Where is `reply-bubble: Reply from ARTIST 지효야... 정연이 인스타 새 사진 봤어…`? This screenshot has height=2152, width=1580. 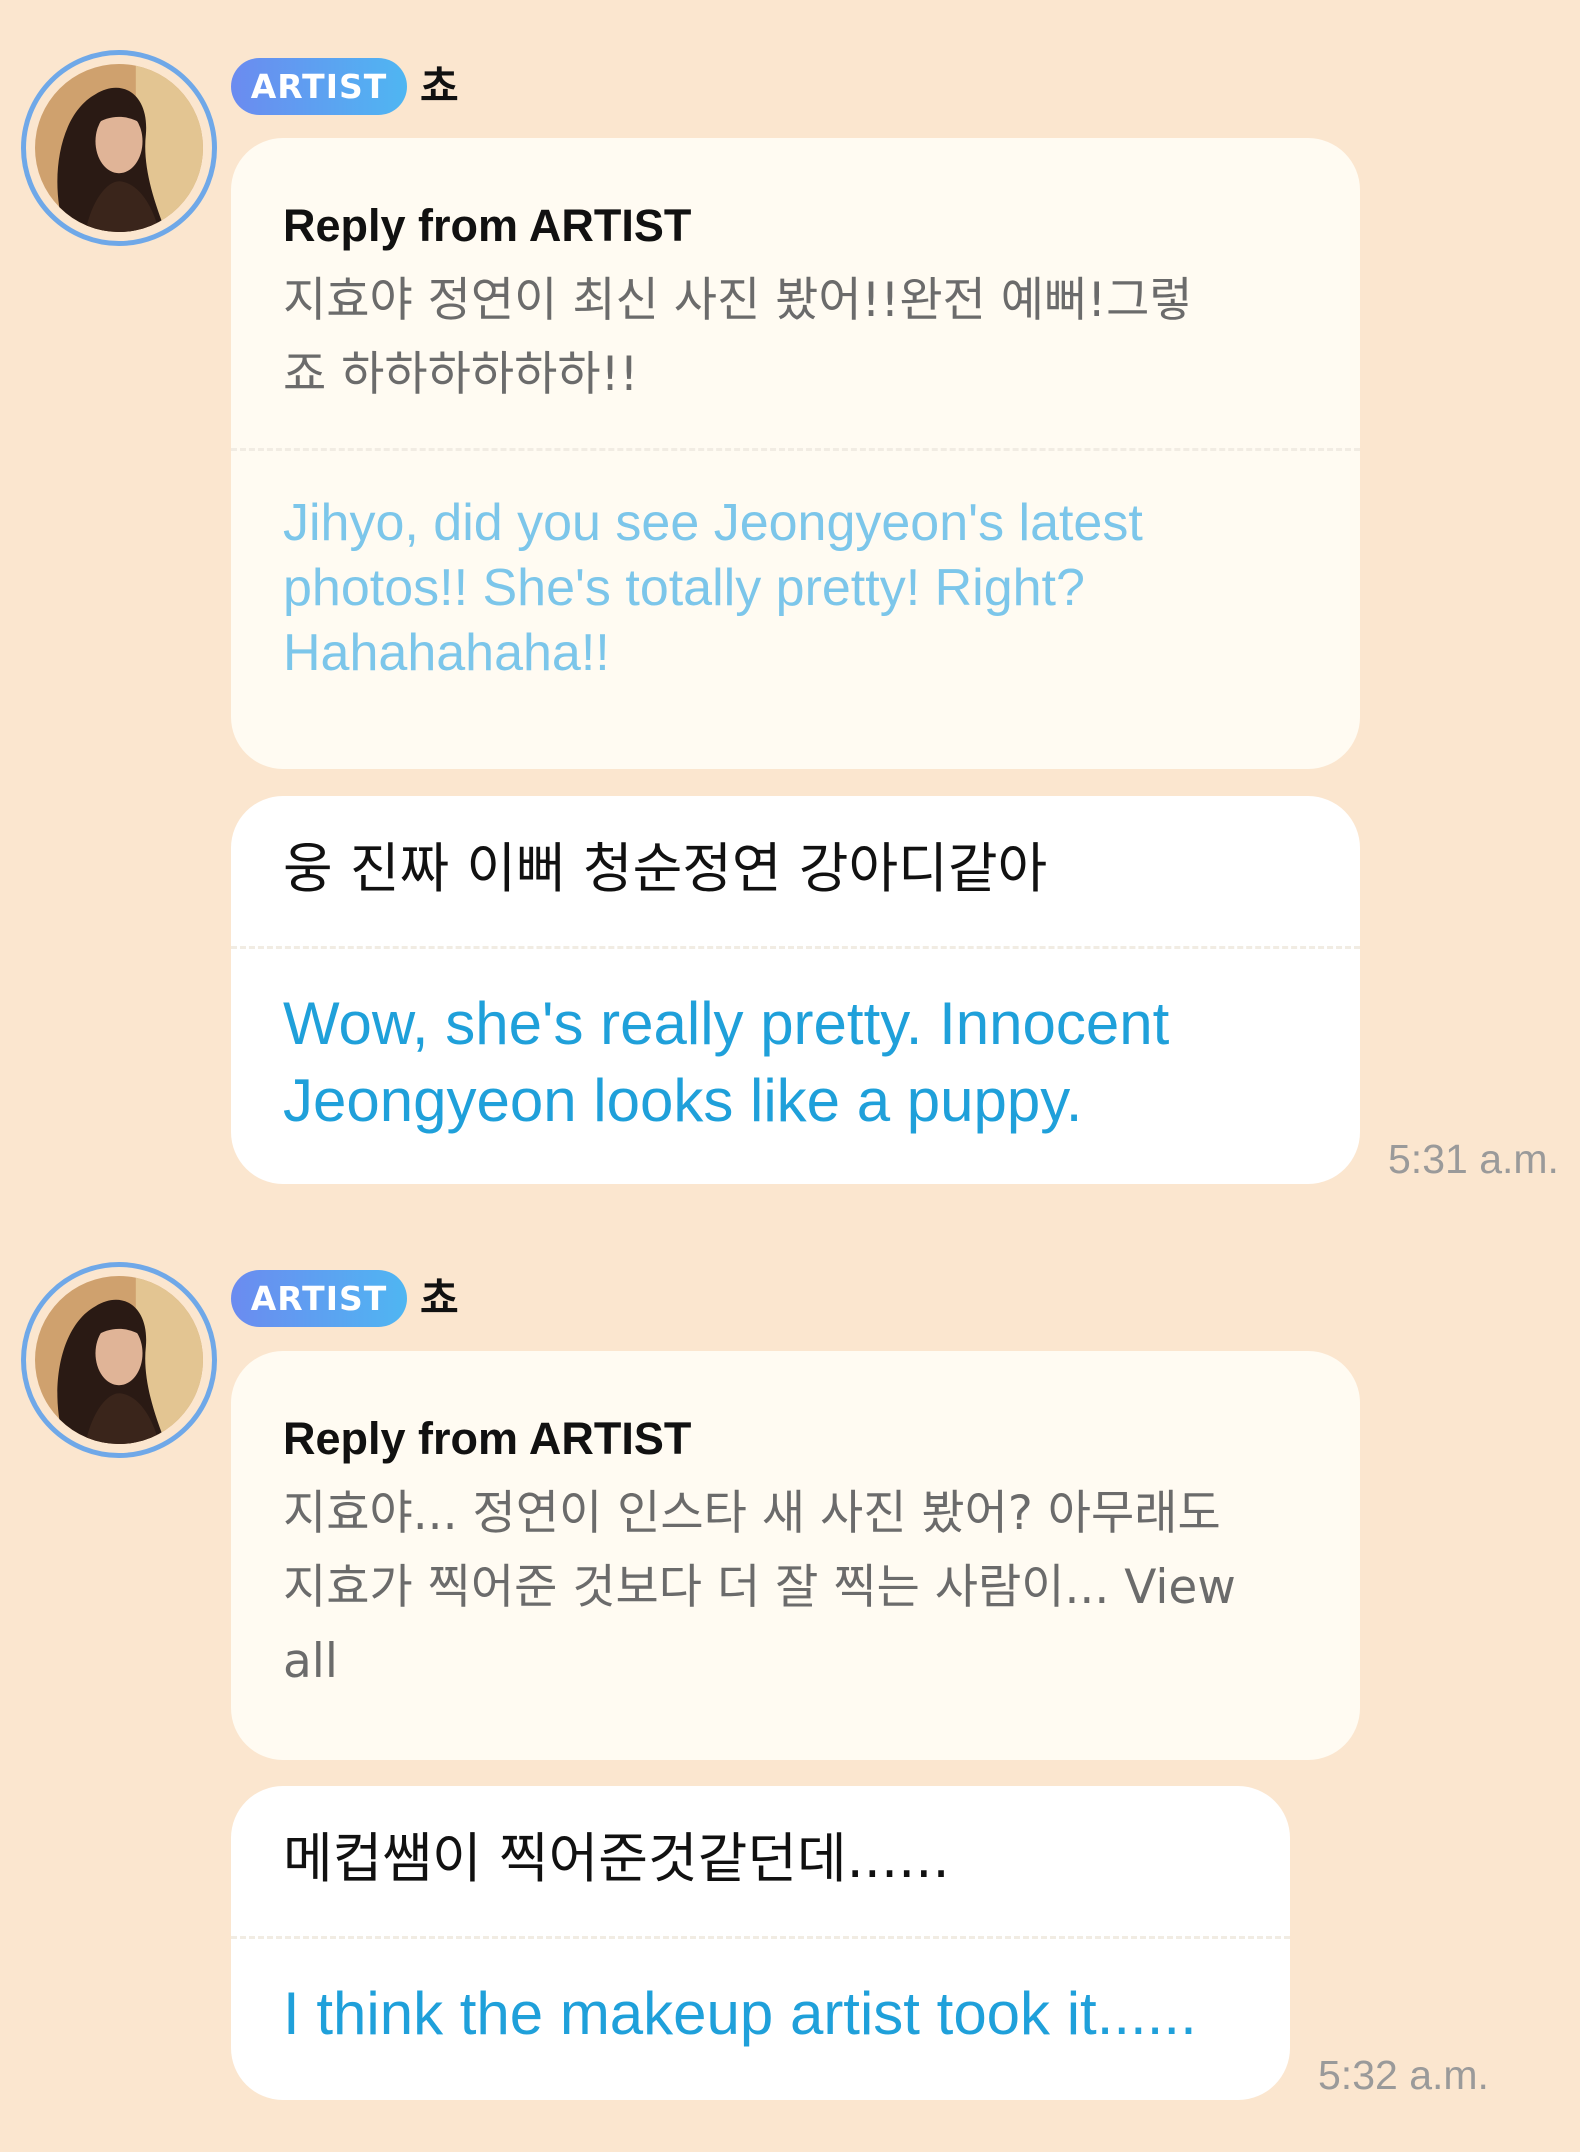
reply-bubble: Reply from ARTIST 지효야... 정연이 인스타 새 사진 봤어… is located at coordinates (795, 1555).